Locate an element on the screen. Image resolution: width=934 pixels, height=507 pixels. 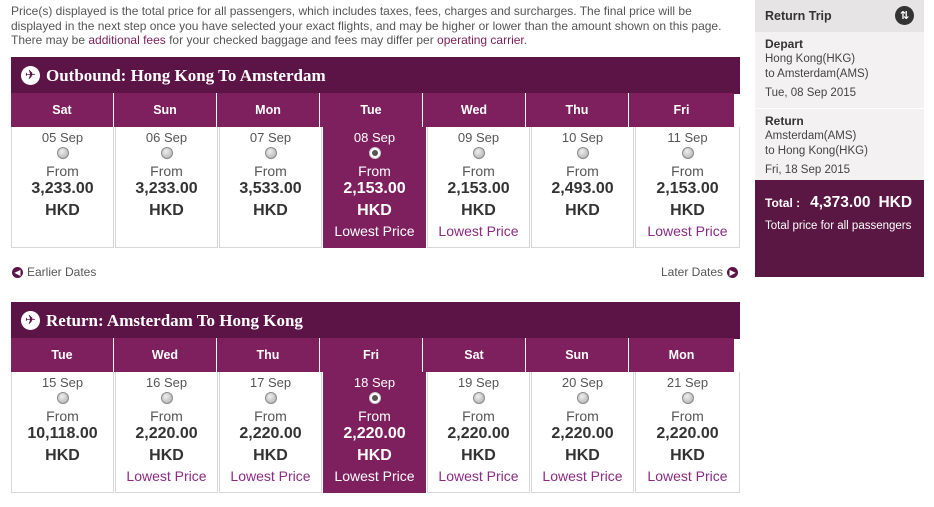
later-dates-link: Later Dates ▶ is located at coordinates (700, 272).